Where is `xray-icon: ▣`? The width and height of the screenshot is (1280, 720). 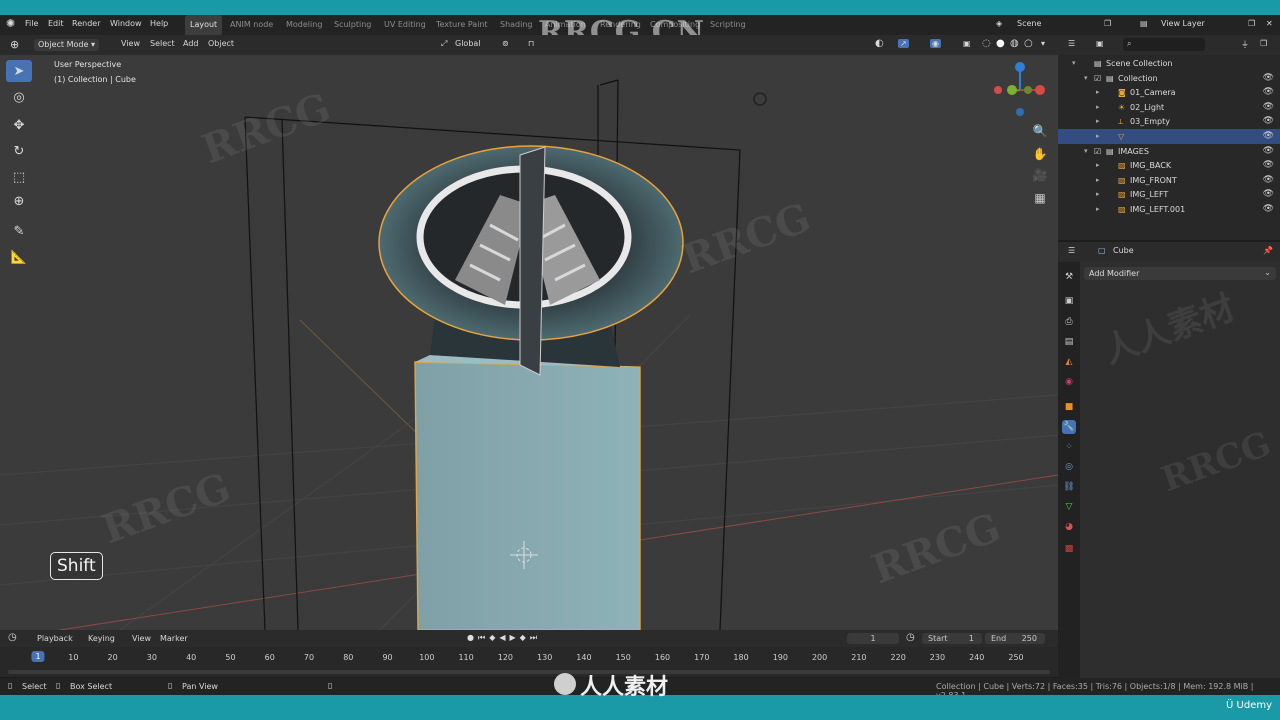 xray-icon: ▣ is located at coordinates (967, 43).